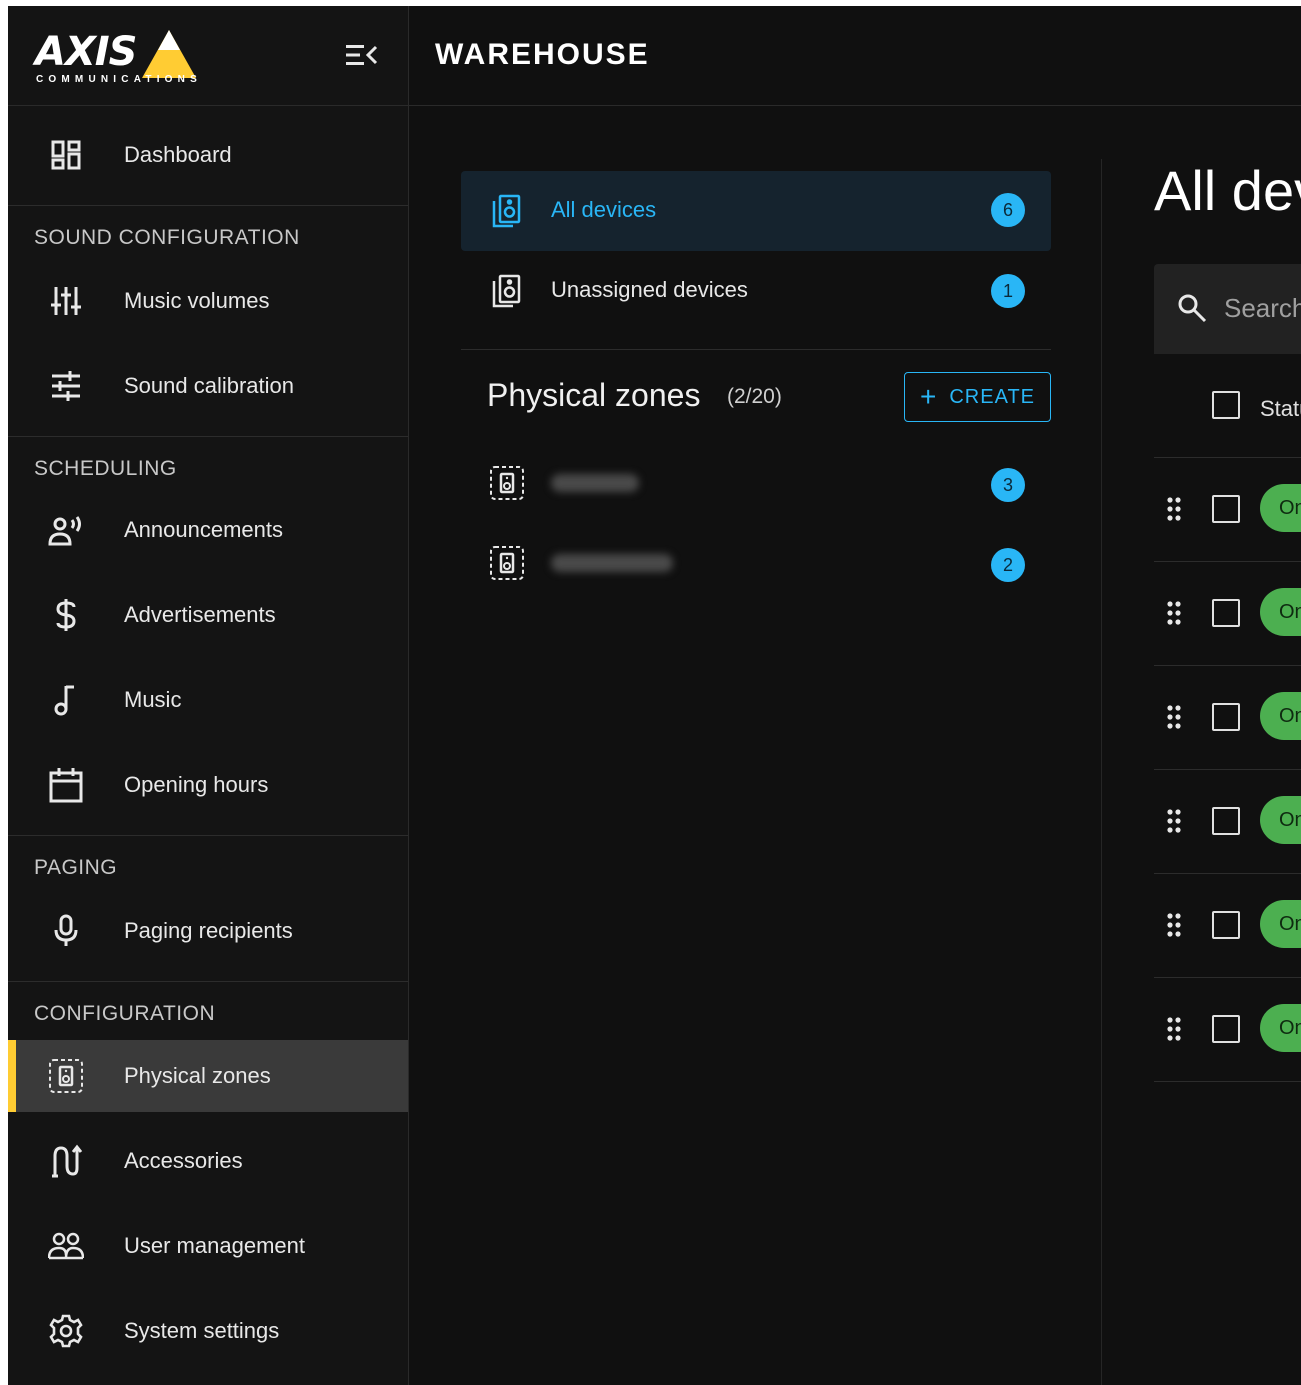  Describe the element at coordinates (197, 1075) in the screenshot. I see `sidebar-item-label: Physical zones` at that location.